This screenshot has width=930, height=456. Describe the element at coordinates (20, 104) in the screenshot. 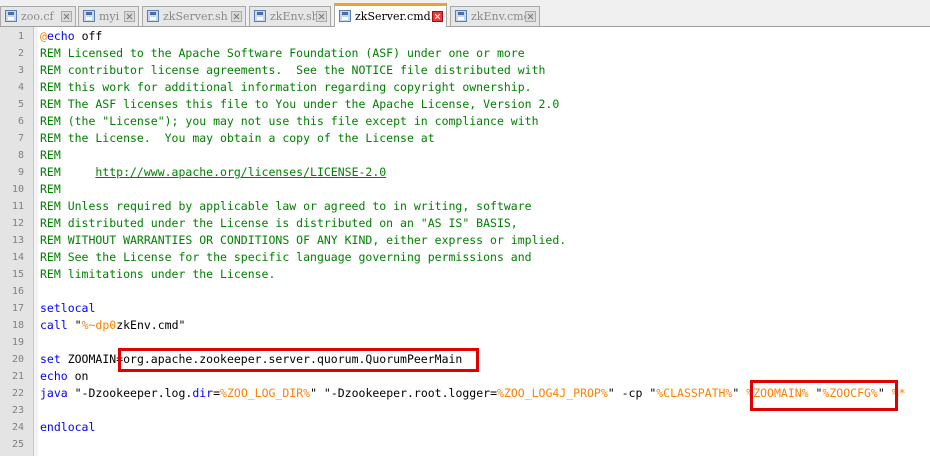

I see `line-number: 5` at that location.